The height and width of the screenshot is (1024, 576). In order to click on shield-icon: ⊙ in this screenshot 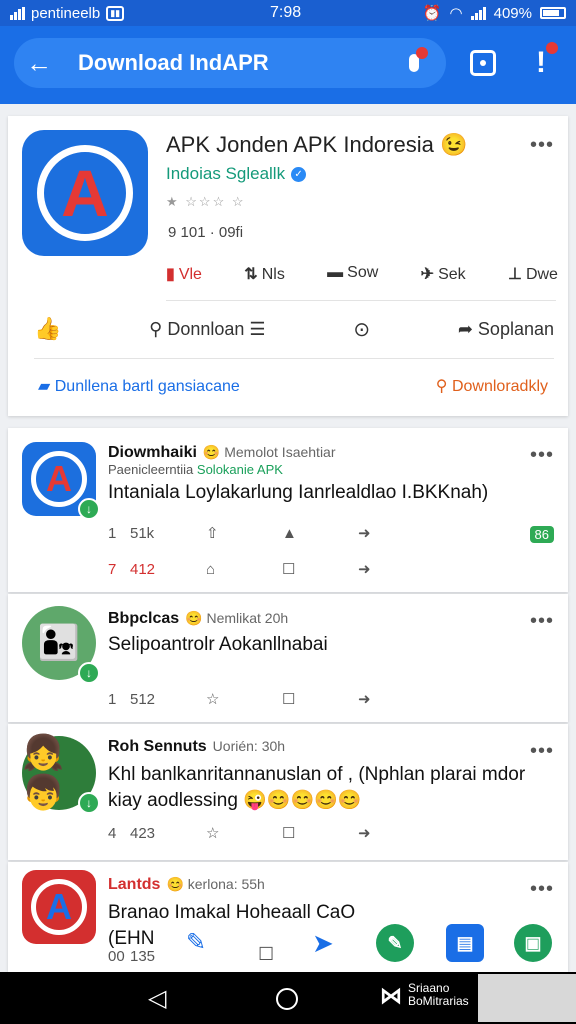, I will do `click(361, 329)`.